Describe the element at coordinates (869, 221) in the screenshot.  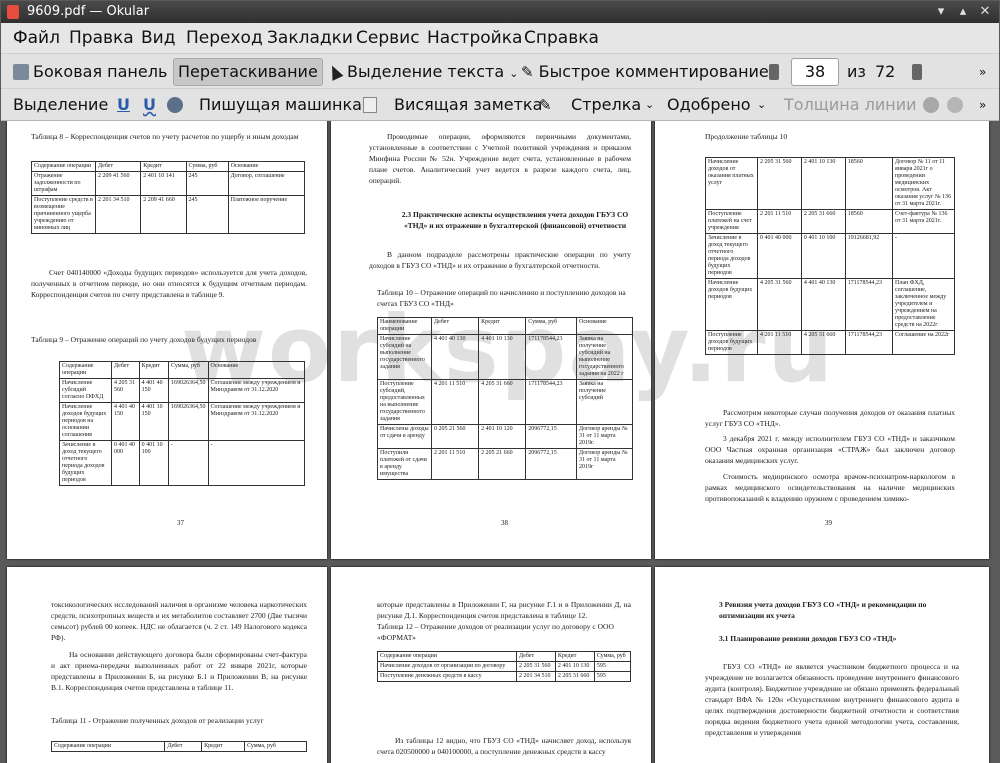
I see `table-cell: 18560` at that location.